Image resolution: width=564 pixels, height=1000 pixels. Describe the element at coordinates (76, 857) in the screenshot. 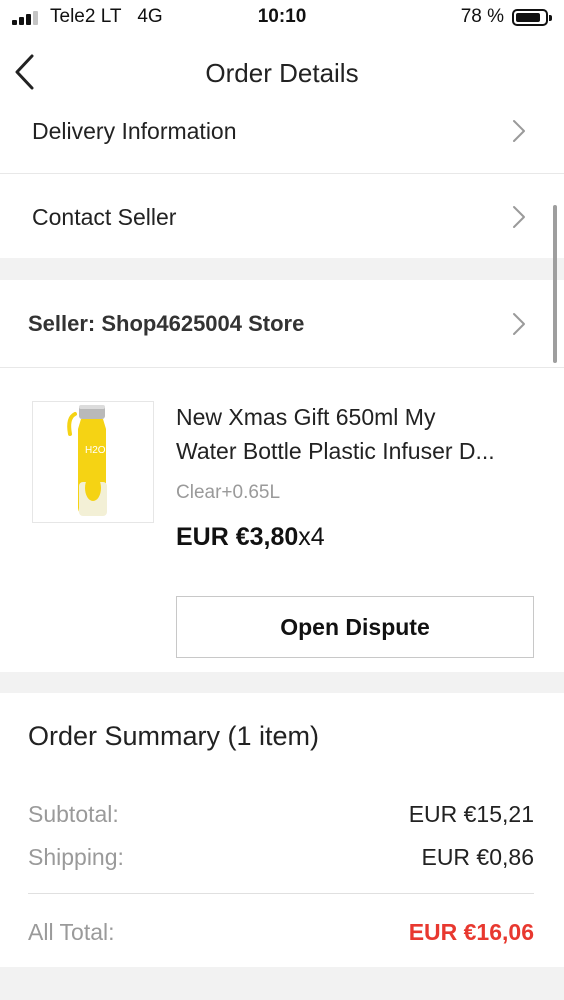

I see `shipping-label: Shipping:` at that location.